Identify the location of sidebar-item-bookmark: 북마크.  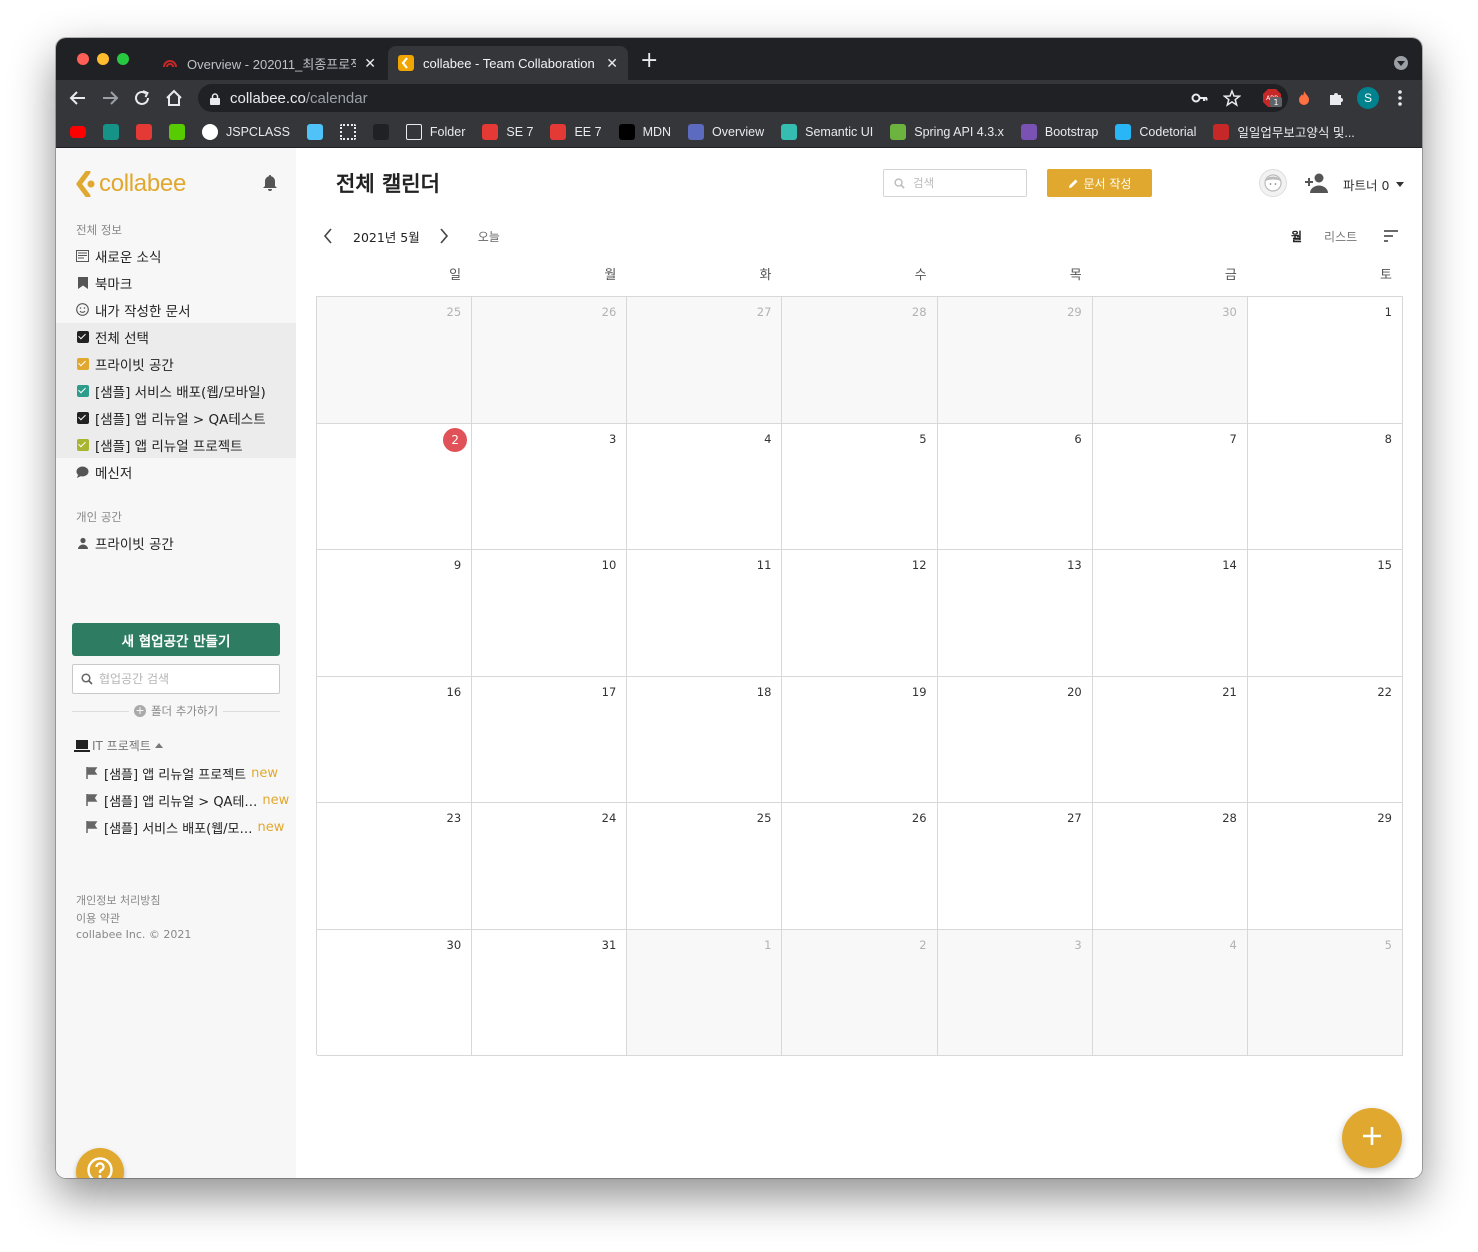
(176, 282).